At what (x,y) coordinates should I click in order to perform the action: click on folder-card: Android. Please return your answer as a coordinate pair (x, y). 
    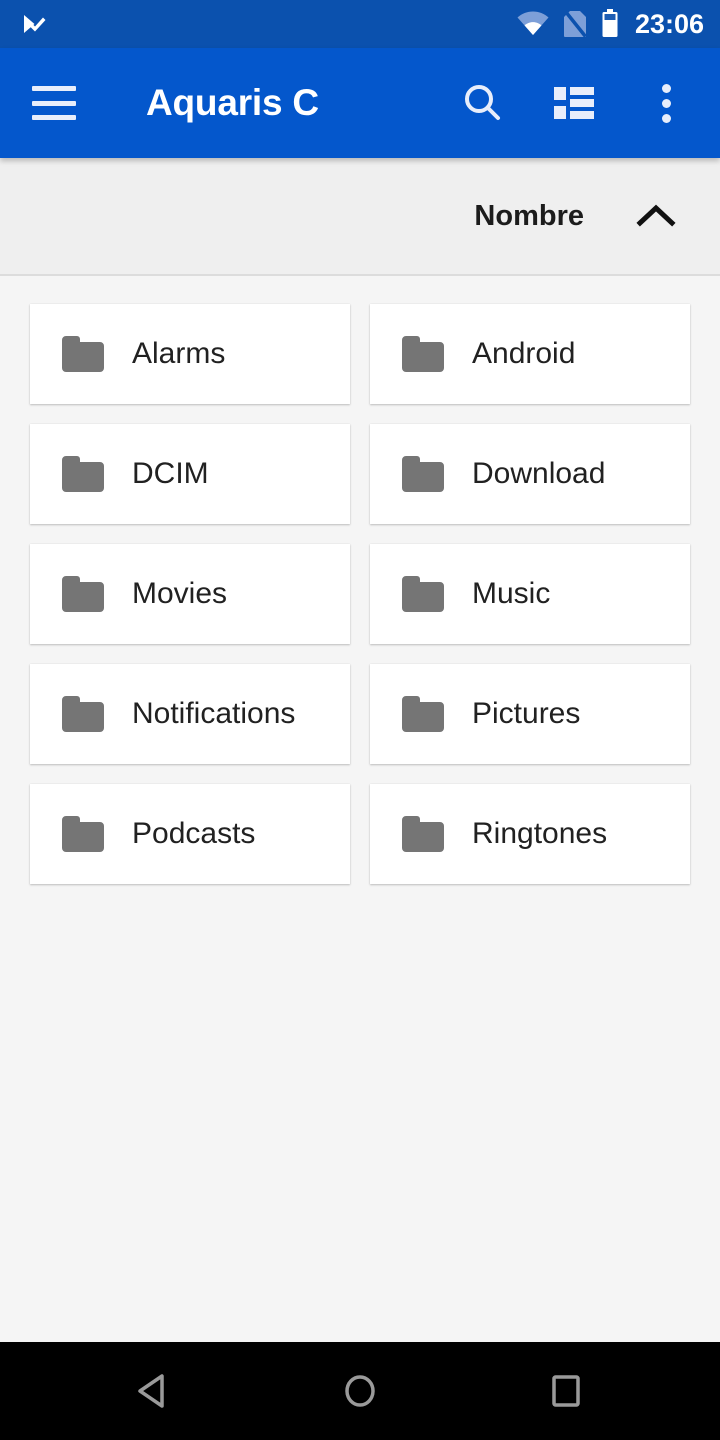
    Looking at the image, I should click on (530, 354).